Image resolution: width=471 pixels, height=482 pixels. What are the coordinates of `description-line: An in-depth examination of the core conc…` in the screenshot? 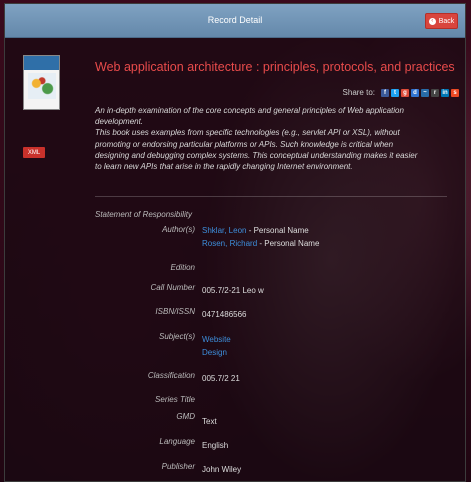 It's located at (249, 110).